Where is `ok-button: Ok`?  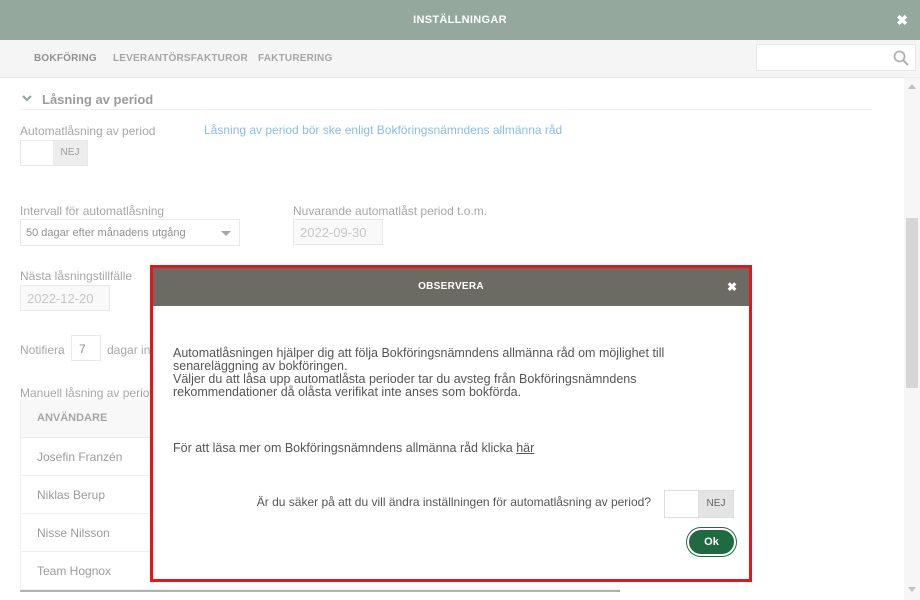
ok-button: Ok is located at coordinates (711, 542).